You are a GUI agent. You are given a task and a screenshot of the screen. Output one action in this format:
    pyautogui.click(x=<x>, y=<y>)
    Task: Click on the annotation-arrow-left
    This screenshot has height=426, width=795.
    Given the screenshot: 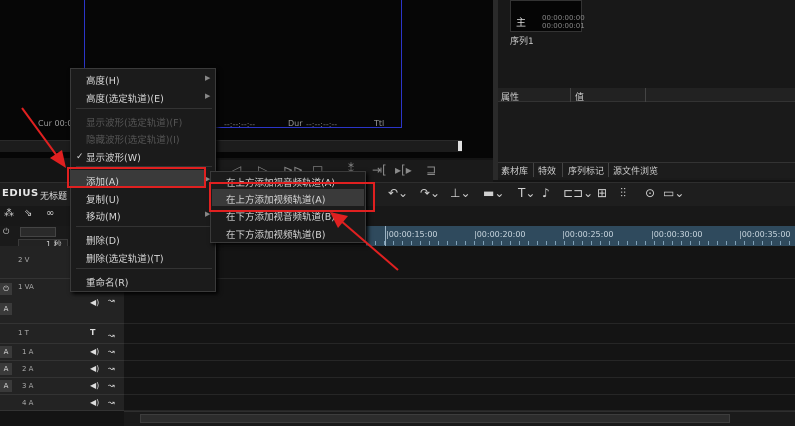 What is the action you would take?
    pyautogui.click(x=43, y=137)
    